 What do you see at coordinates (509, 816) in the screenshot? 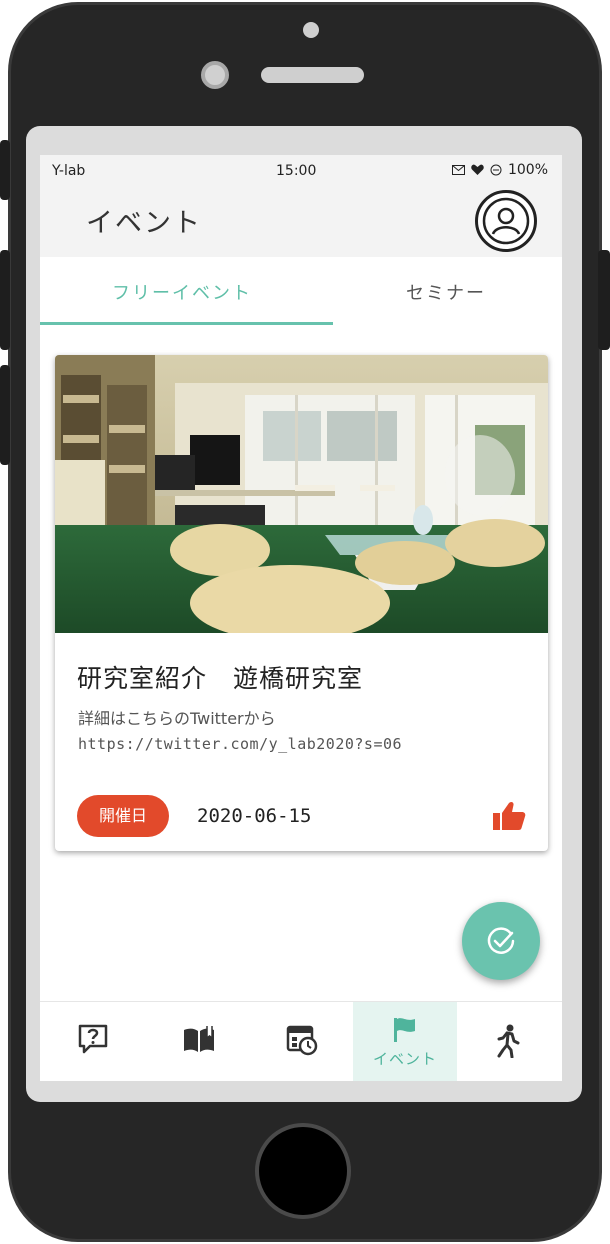
I see `like-icon` at bounding box center [509, 816].